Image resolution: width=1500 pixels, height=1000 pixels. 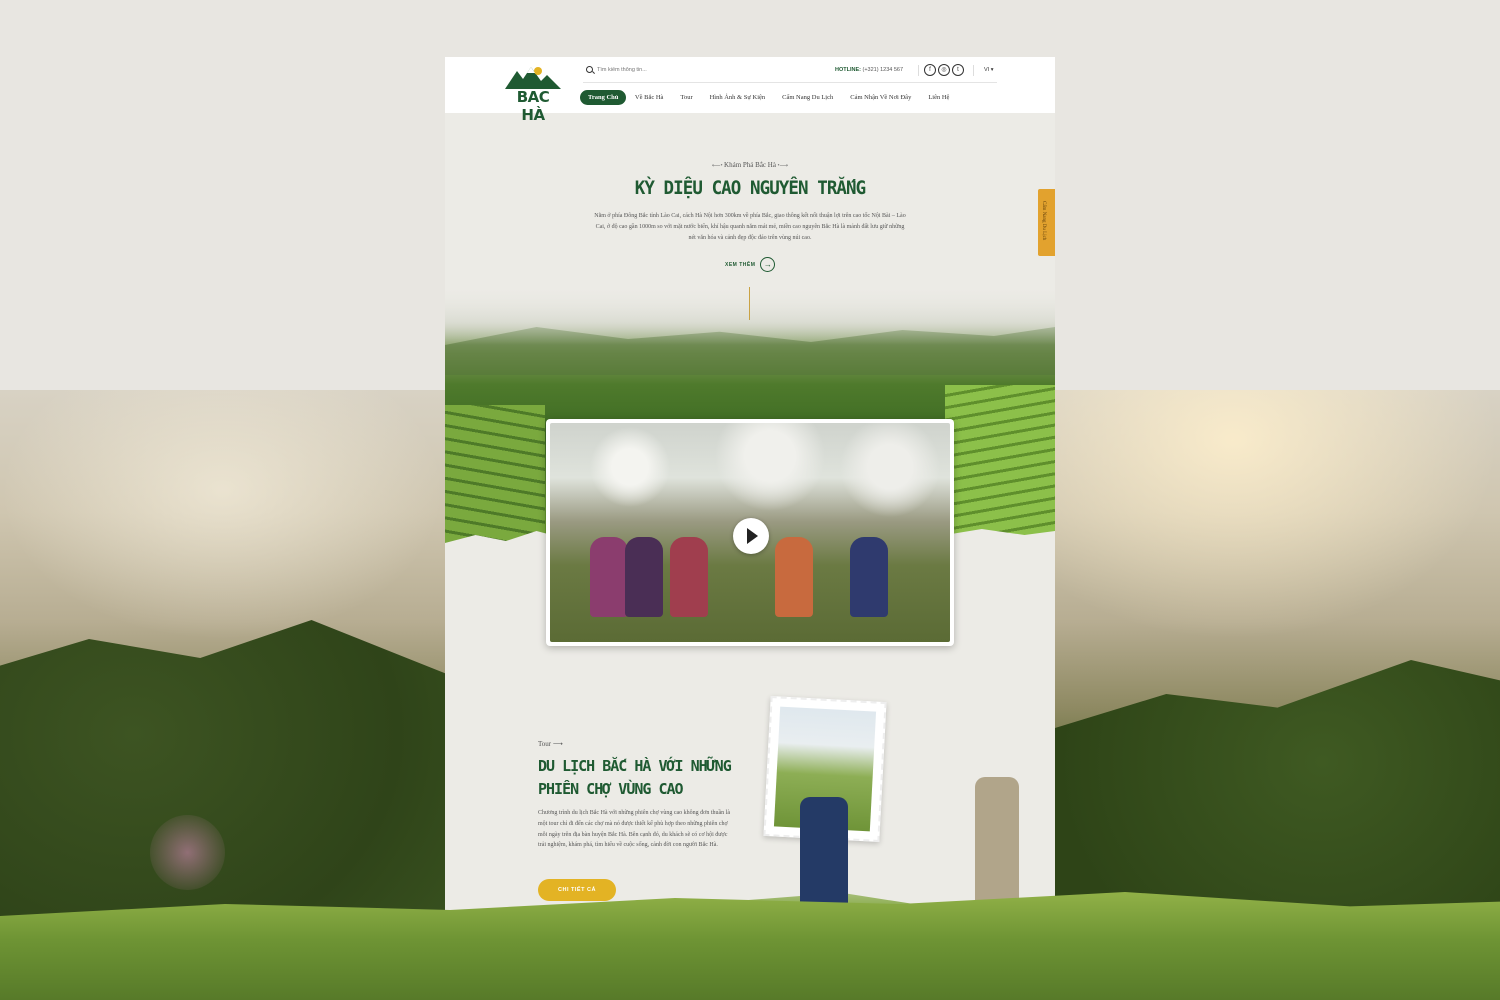 What do you see at coordinates (939, 97) in the screenshot?
I see `nav-item-contact: Liên Hệ` at bounding box center [939, 97].